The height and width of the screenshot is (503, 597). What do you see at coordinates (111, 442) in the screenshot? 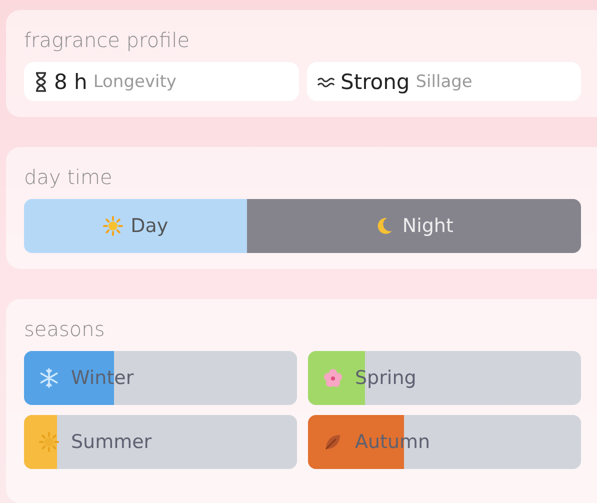
I see `season-label: Summer` at bounding box center [111, 442].